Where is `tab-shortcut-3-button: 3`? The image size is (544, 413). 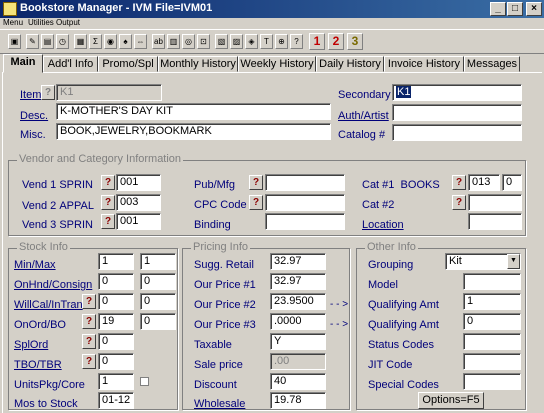
tab-shortcut-3-button: 3 is located at coordinates (355, 41).